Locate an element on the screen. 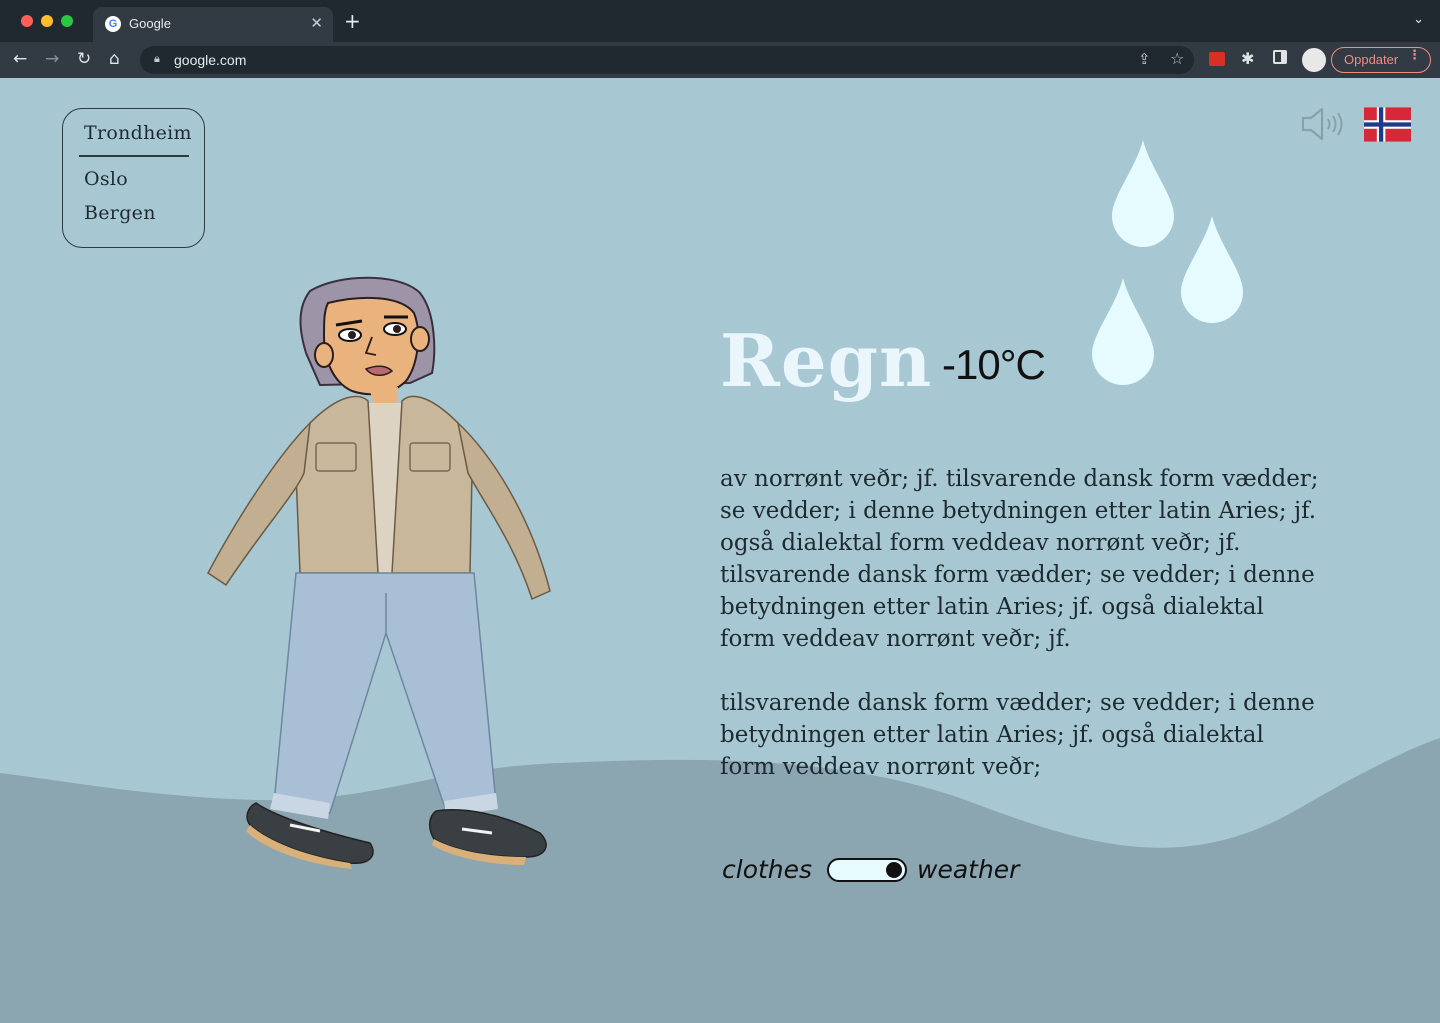  city-selected-trondheim: Trondheim is located at coordinates (138, 133).